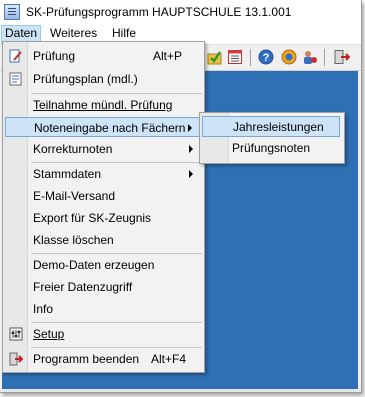 Image resolution: width=365 pixels, height=397 pixels. What do you see at coordinates (103, 174) in the screenshot?
I see `menu-item-stammdaten: Stammdaten` at bounding box center [103, 174].